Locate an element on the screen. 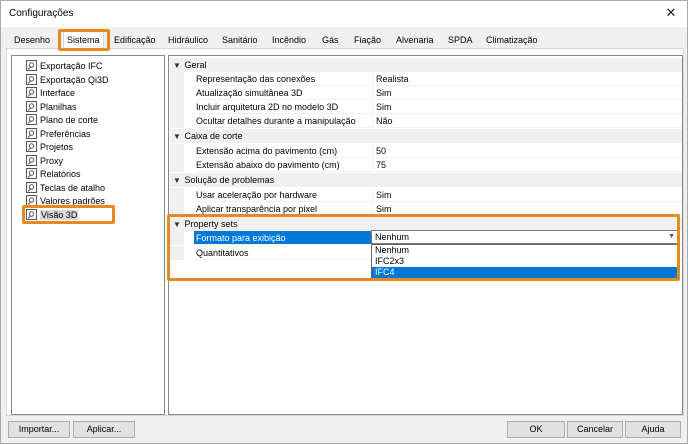  property-row: Representação das conexões Realista is located at coordinates (426, 79).